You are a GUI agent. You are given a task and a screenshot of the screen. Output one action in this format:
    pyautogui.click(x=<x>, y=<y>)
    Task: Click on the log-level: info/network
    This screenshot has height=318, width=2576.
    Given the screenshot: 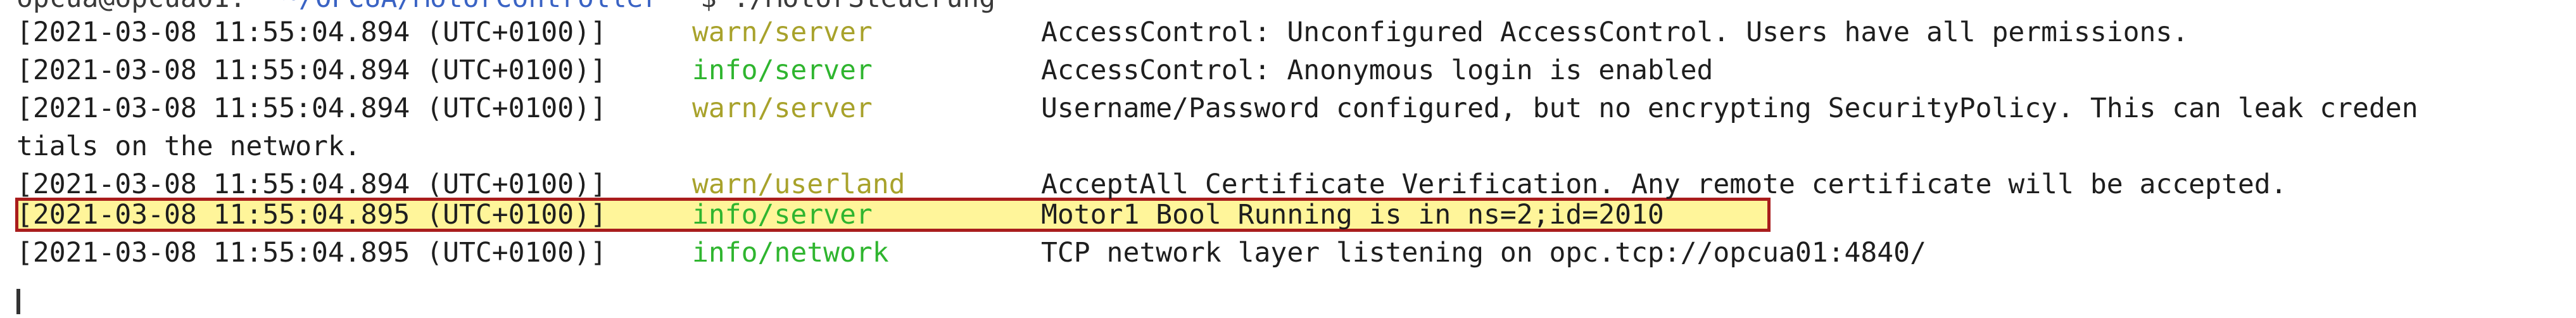 What is the action you would take?
    pyautogui.click(x=790, y=253)
    